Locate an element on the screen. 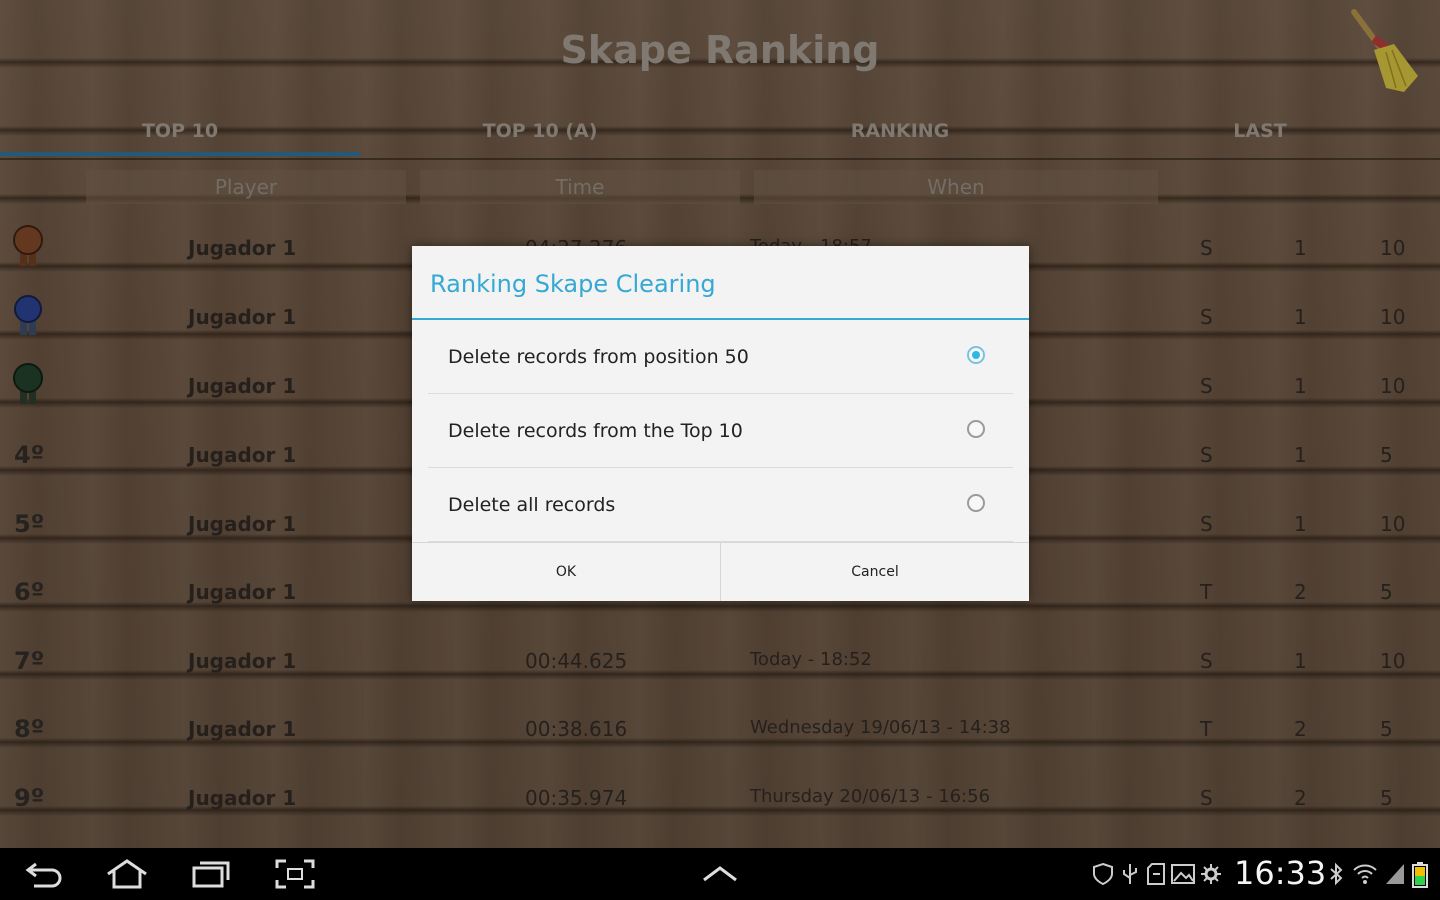  option-label: Delete records from position 50 is located at coordinates (598, 357).